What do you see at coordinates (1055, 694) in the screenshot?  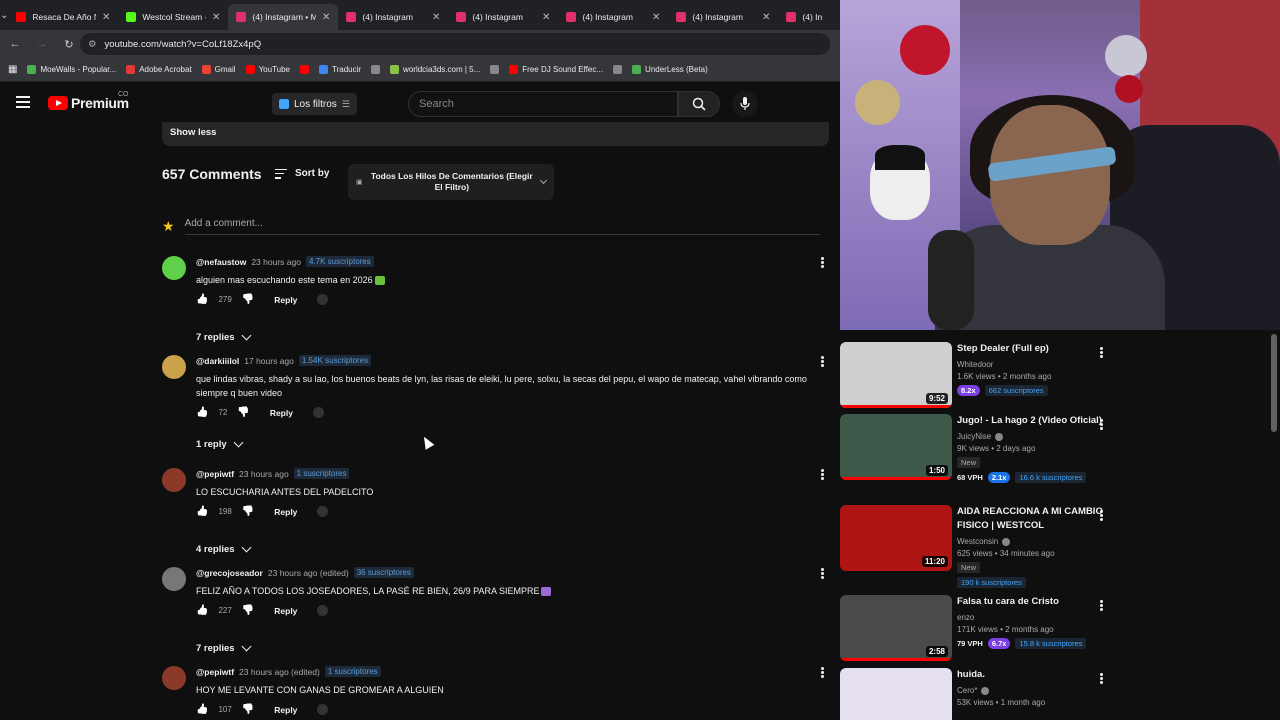 I see `recommended-video: huida. Cero* 53K views • 1 month ago` at bounding box center [1055, 694].